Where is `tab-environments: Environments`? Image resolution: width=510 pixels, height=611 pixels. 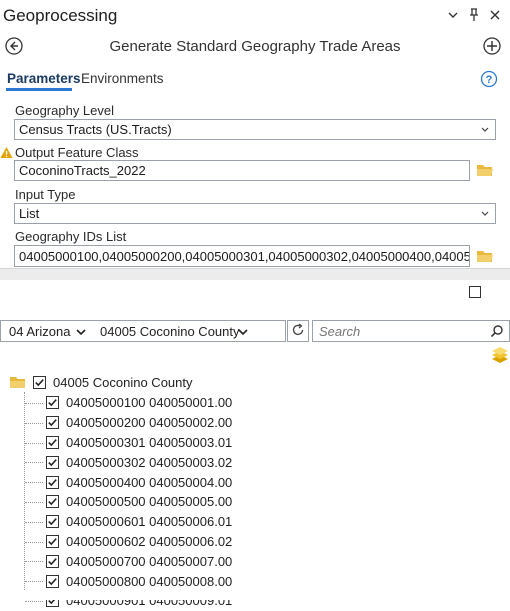
tab-environments: Environments is located at coordinates (122, 78).